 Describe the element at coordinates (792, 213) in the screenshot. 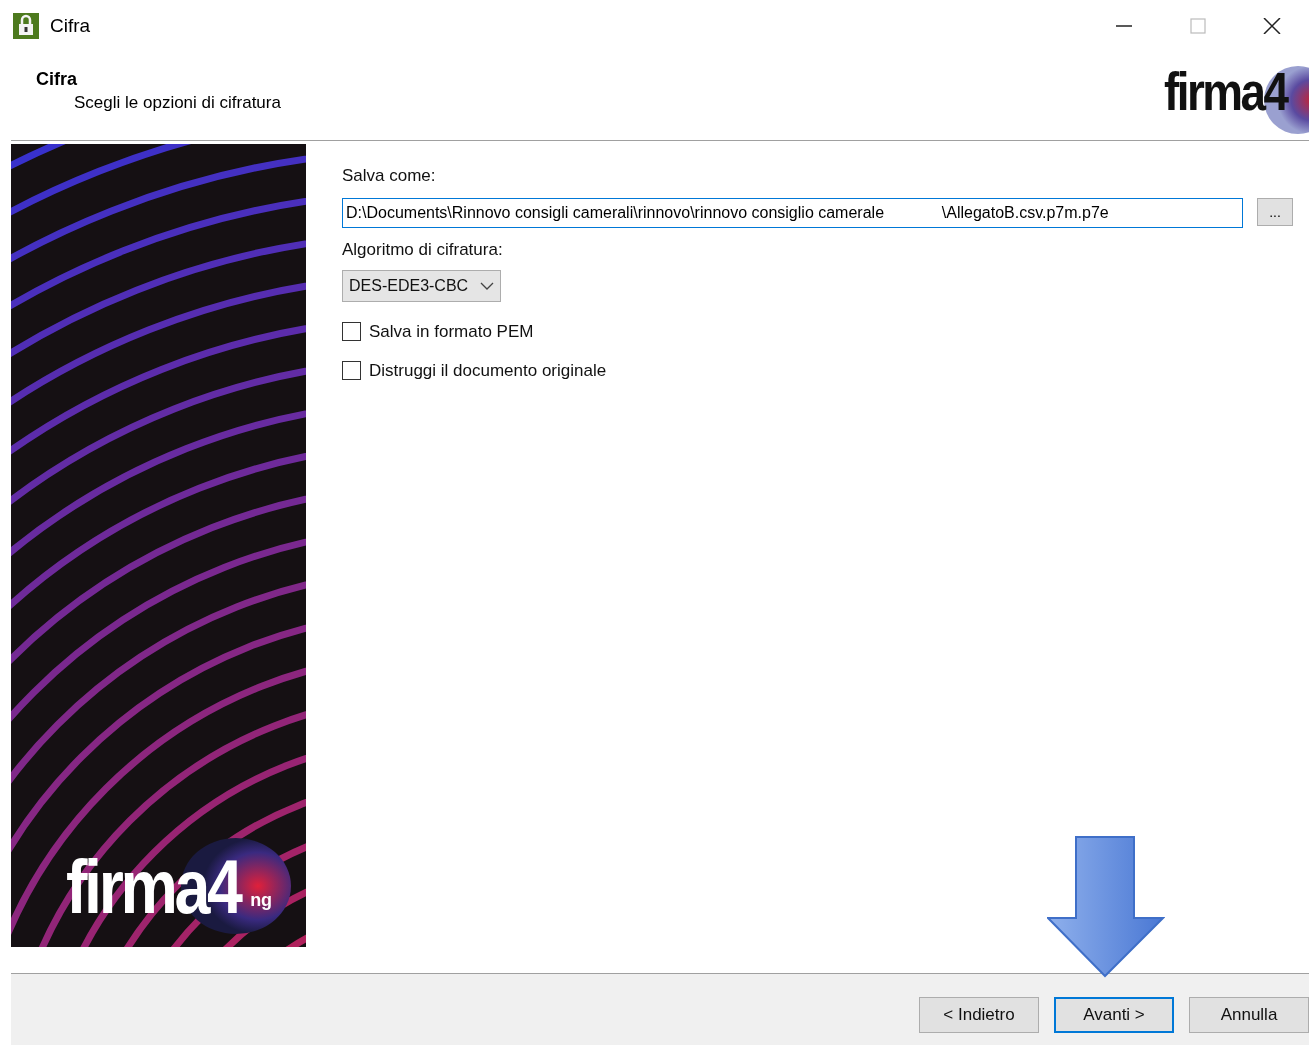

I see `file-path-field: D:\Documents\Rinnovo consigli camerali\rinnovo\rinnovo consiglio camerale \AllegatoB.csv.p7m.p7e` at that location.